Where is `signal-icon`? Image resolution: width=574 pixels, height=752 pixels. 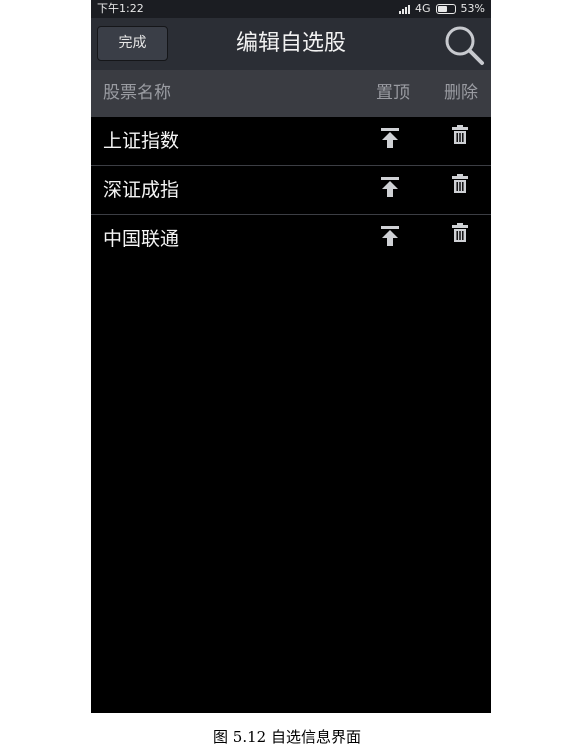 signal-icon is located at coordinates (405, 9).